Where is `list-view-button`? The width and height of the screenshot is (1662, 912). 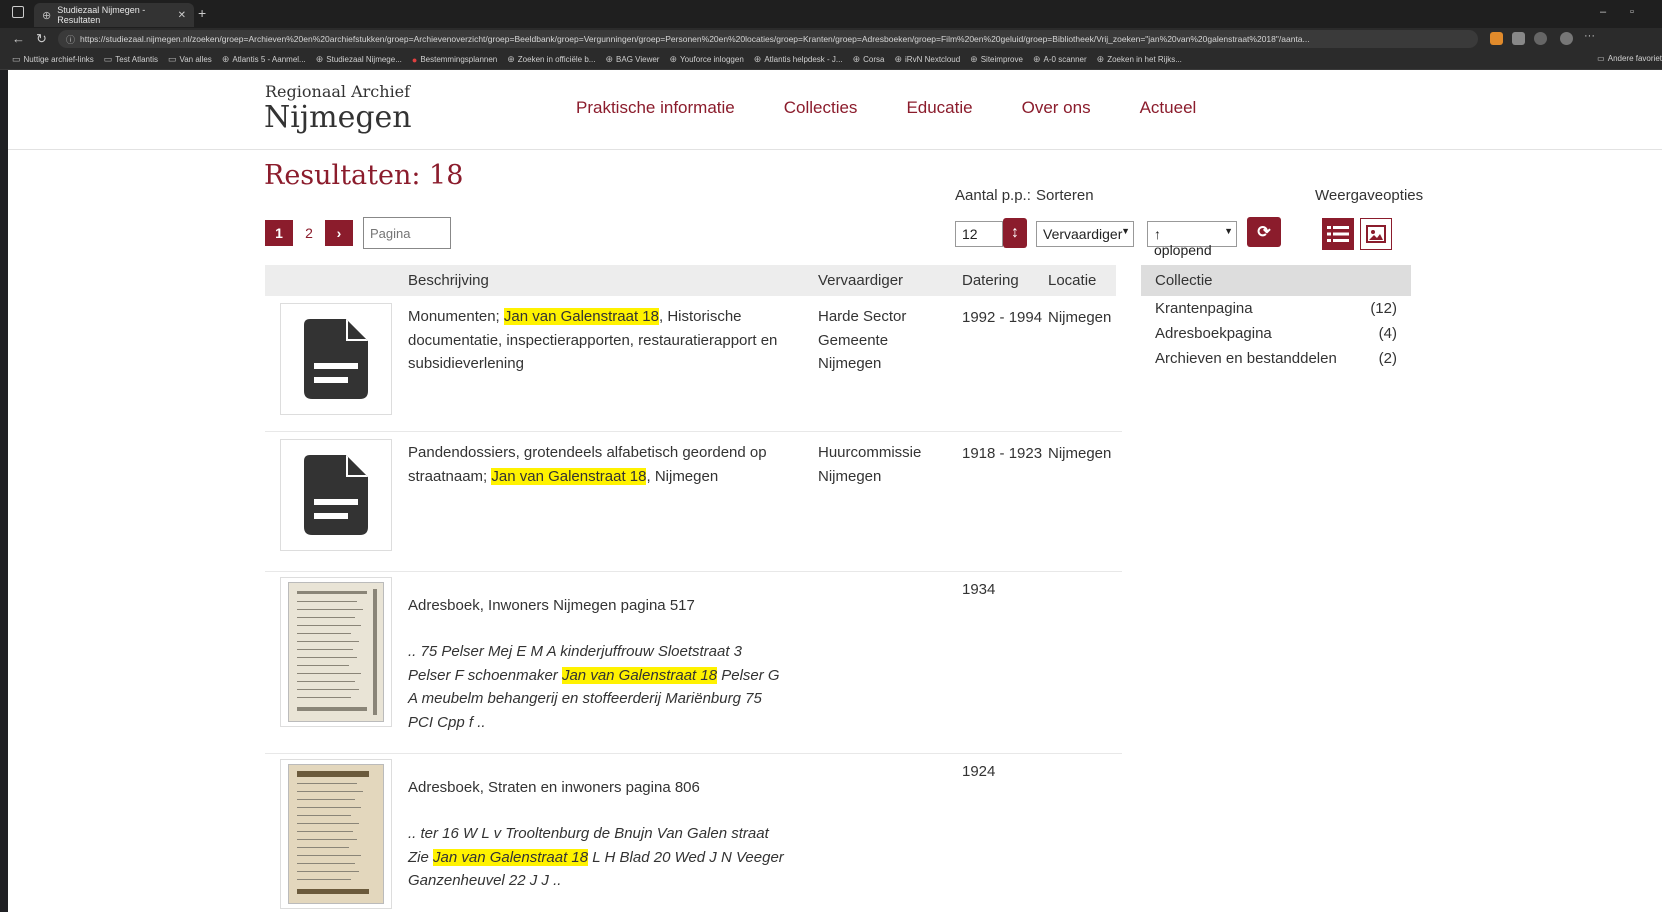 list-view-button is located at coordinates (1338, 234).